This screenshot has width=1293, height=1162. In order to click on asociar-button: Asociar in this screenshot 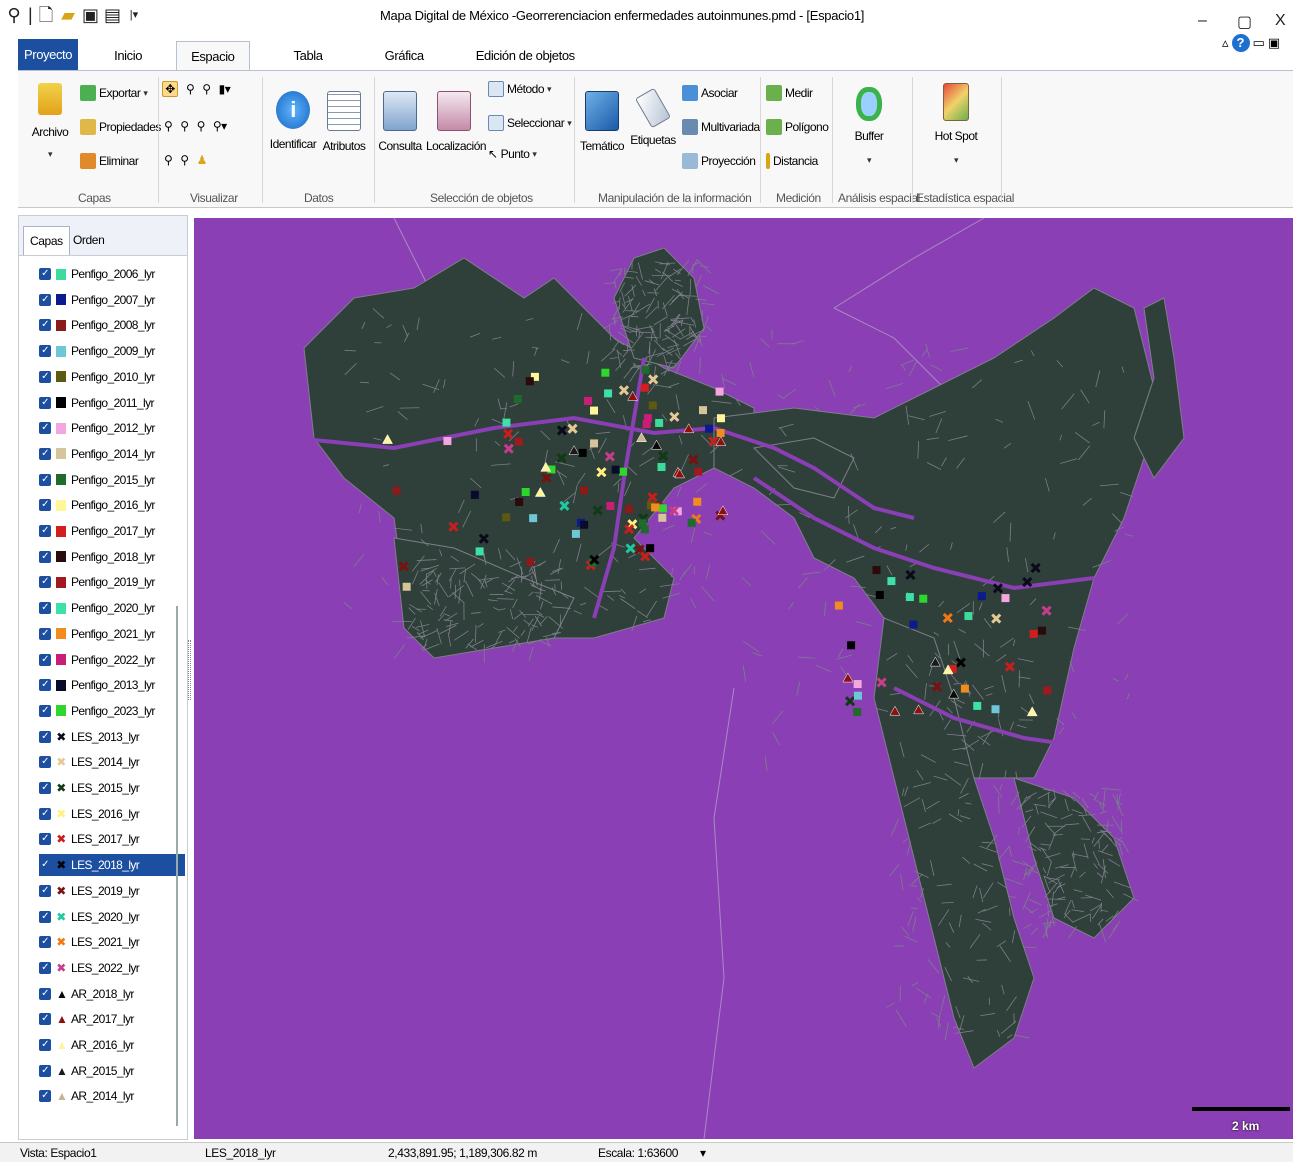, I will do `click(710, 93)`.